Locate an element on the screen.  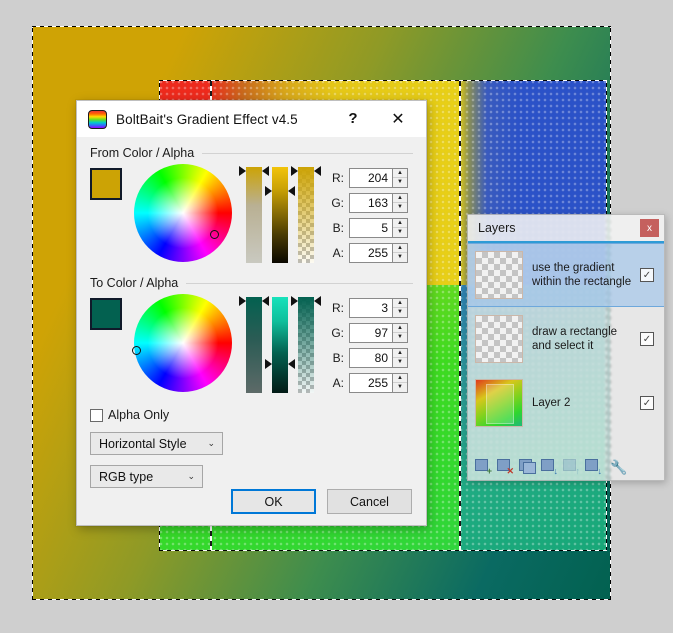
from-b-input: 5 is located at coordinates (371, 227).